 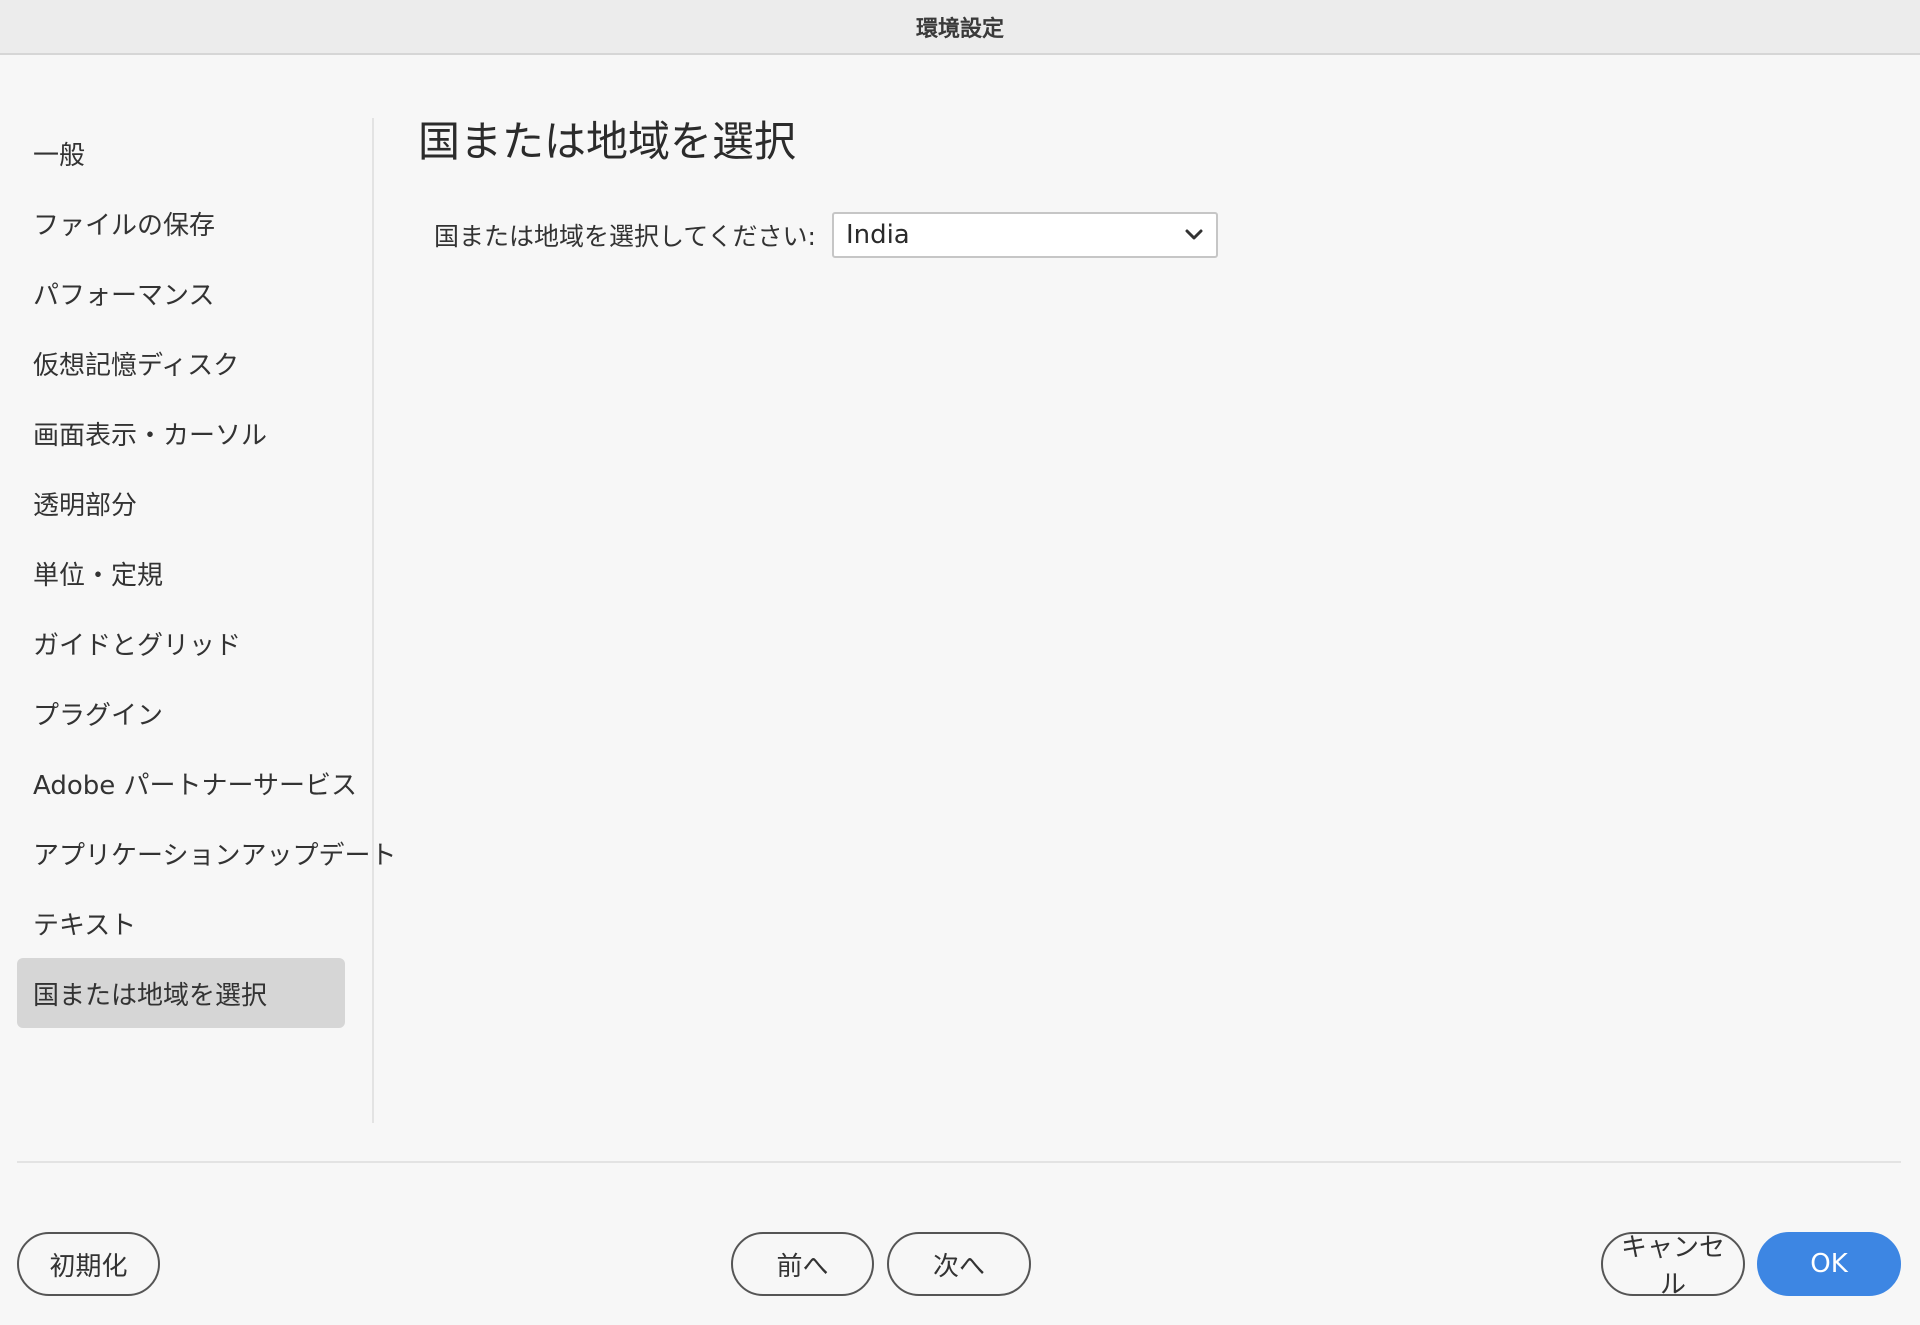 What do you see at coordinates (802, 1264) in the screenshot?
I see `previous-button: 前へ` at bounding box center [802, 1264].